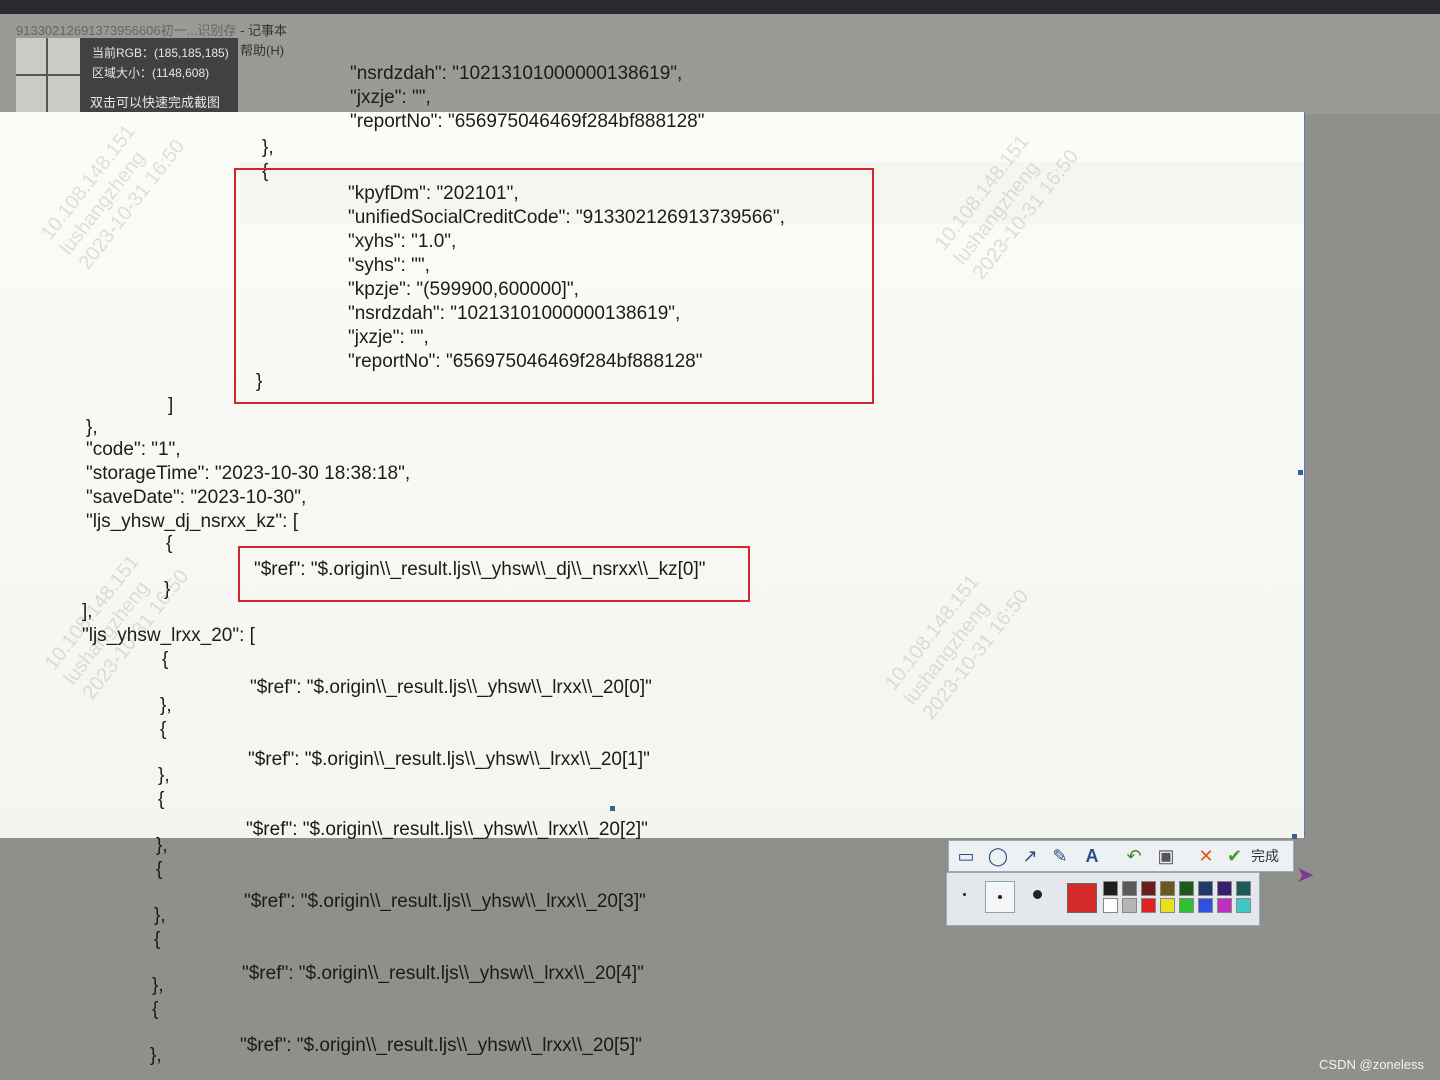 The image size is (1440, 1080). Describe the element at coordinates (248, 473) in the screenshot. I see `code-line: "storageTime": "2023-10-30 18:38:18",` at that location.